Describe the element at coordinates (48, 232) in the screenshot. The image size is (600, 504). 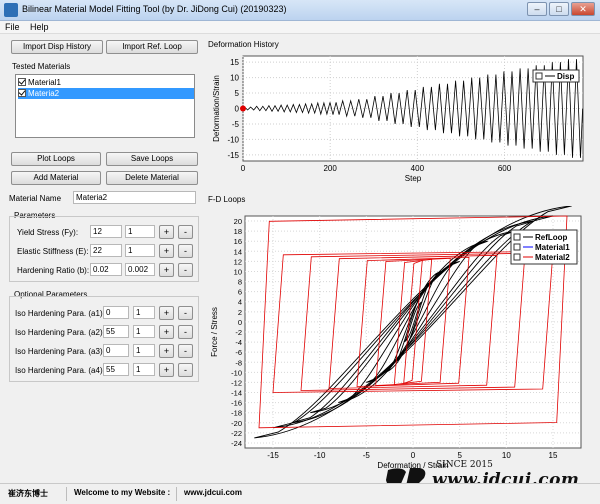
I see `yield-stress-label: Yield Stress (Fy):` at that location.